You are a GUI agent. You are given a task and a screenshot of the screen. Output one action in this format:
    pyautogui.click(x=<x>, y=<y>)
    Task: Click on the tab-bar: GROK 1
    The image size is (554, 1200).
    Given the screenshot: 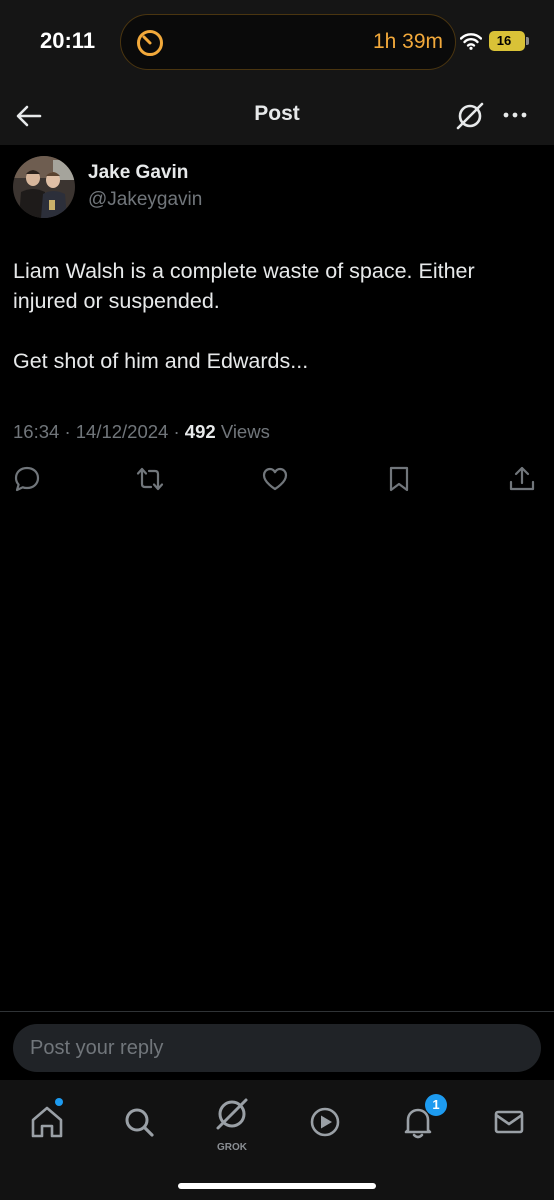 What is the action you would take?
    pyautogui.click(x=277, y=1140)
    